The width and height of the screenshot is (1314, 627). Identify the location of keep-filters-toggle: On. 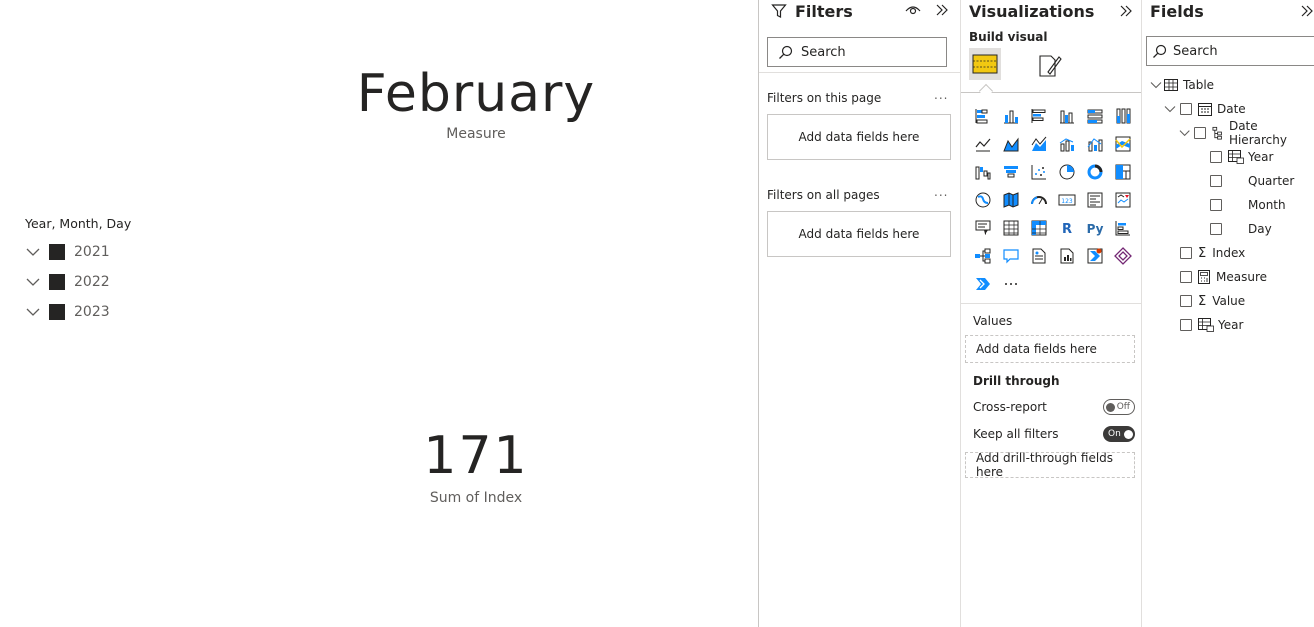
(1119, 434).